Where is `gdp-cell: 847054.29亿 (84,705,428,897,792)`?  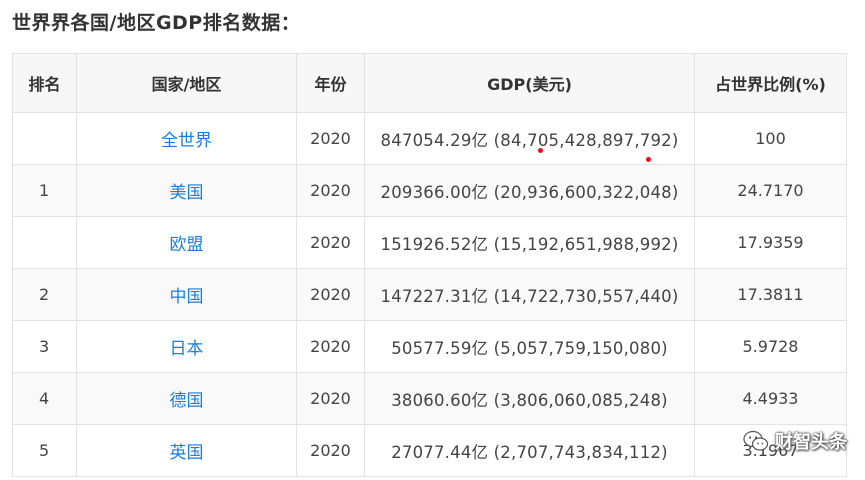 gdp-cell: 847054.29亿 (84,705,428,897,792) is located at coordinates (529, 138).